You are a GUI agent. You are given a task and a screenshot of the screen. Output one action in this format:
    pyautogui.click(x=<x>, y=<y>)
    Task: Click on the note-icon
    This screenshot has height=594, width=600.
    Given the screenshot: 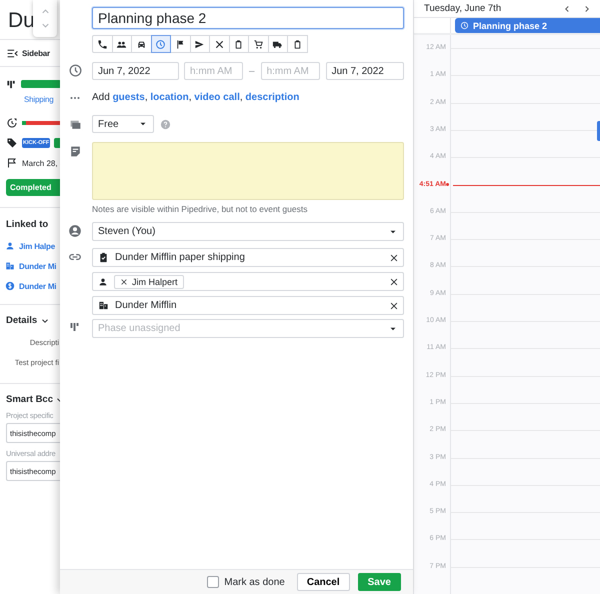 What is the action you would take?
    pyautogui.click(x=75, y=151)
    